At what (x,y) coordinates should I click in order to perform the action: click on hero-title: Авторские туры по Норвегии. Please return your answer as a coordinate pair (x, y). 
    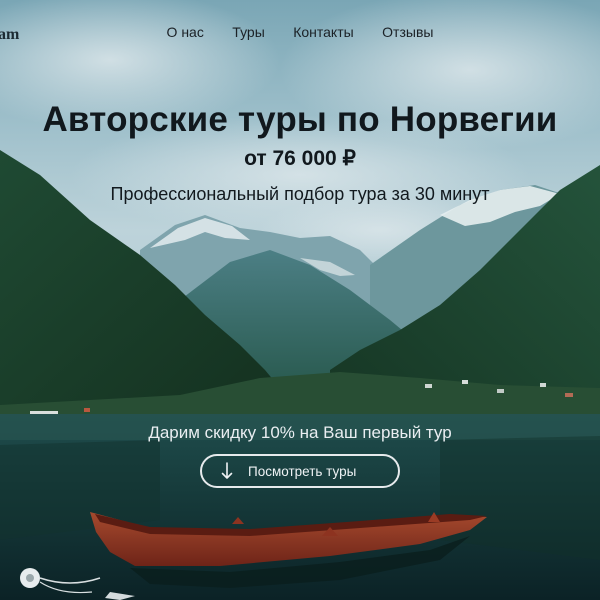
    Looking at the image, I should click on (300, 119).